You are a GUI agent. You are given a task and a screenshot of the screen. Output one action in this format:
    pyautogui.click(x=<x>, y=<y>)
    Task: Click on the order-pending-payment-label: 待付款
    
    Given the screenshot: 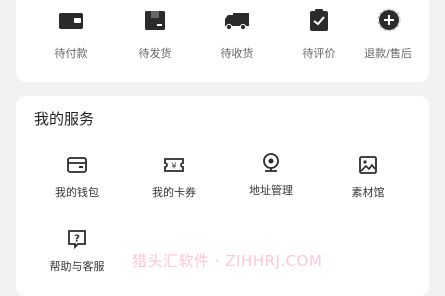 What is the action you would take?
    pyautogui.click(x=71, y=53)
    